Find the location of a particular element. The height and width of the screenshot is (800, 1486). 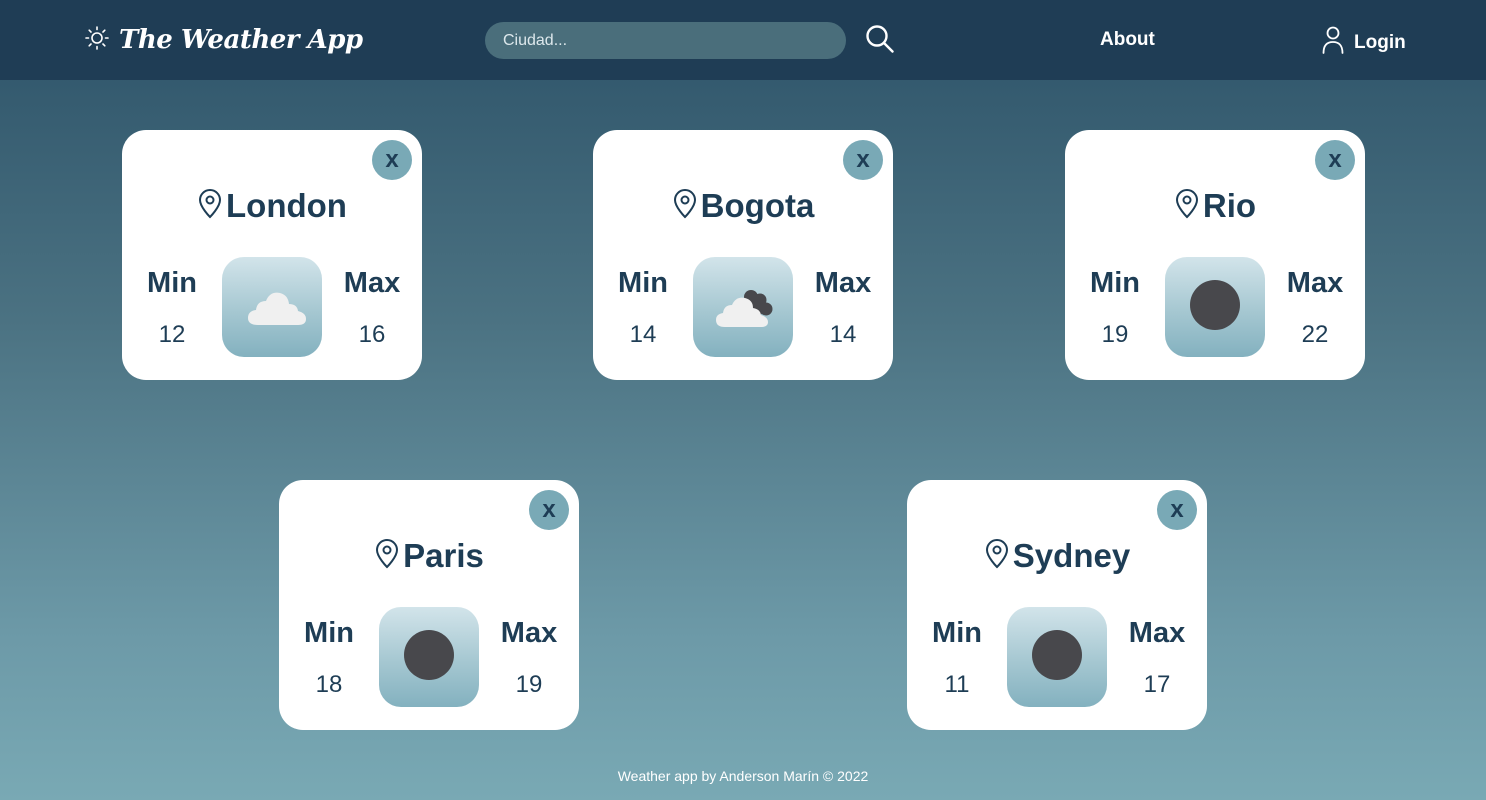

city-heading: Rio is located at coordinates (1215, 206).